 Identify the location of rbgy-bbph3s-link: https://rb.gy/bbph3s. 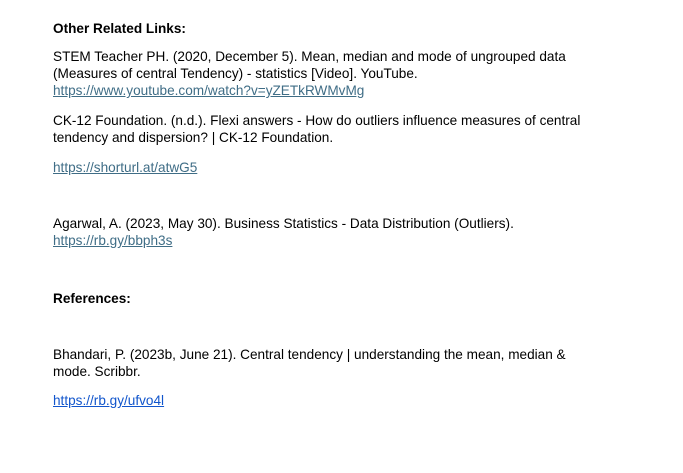
(353, 240).